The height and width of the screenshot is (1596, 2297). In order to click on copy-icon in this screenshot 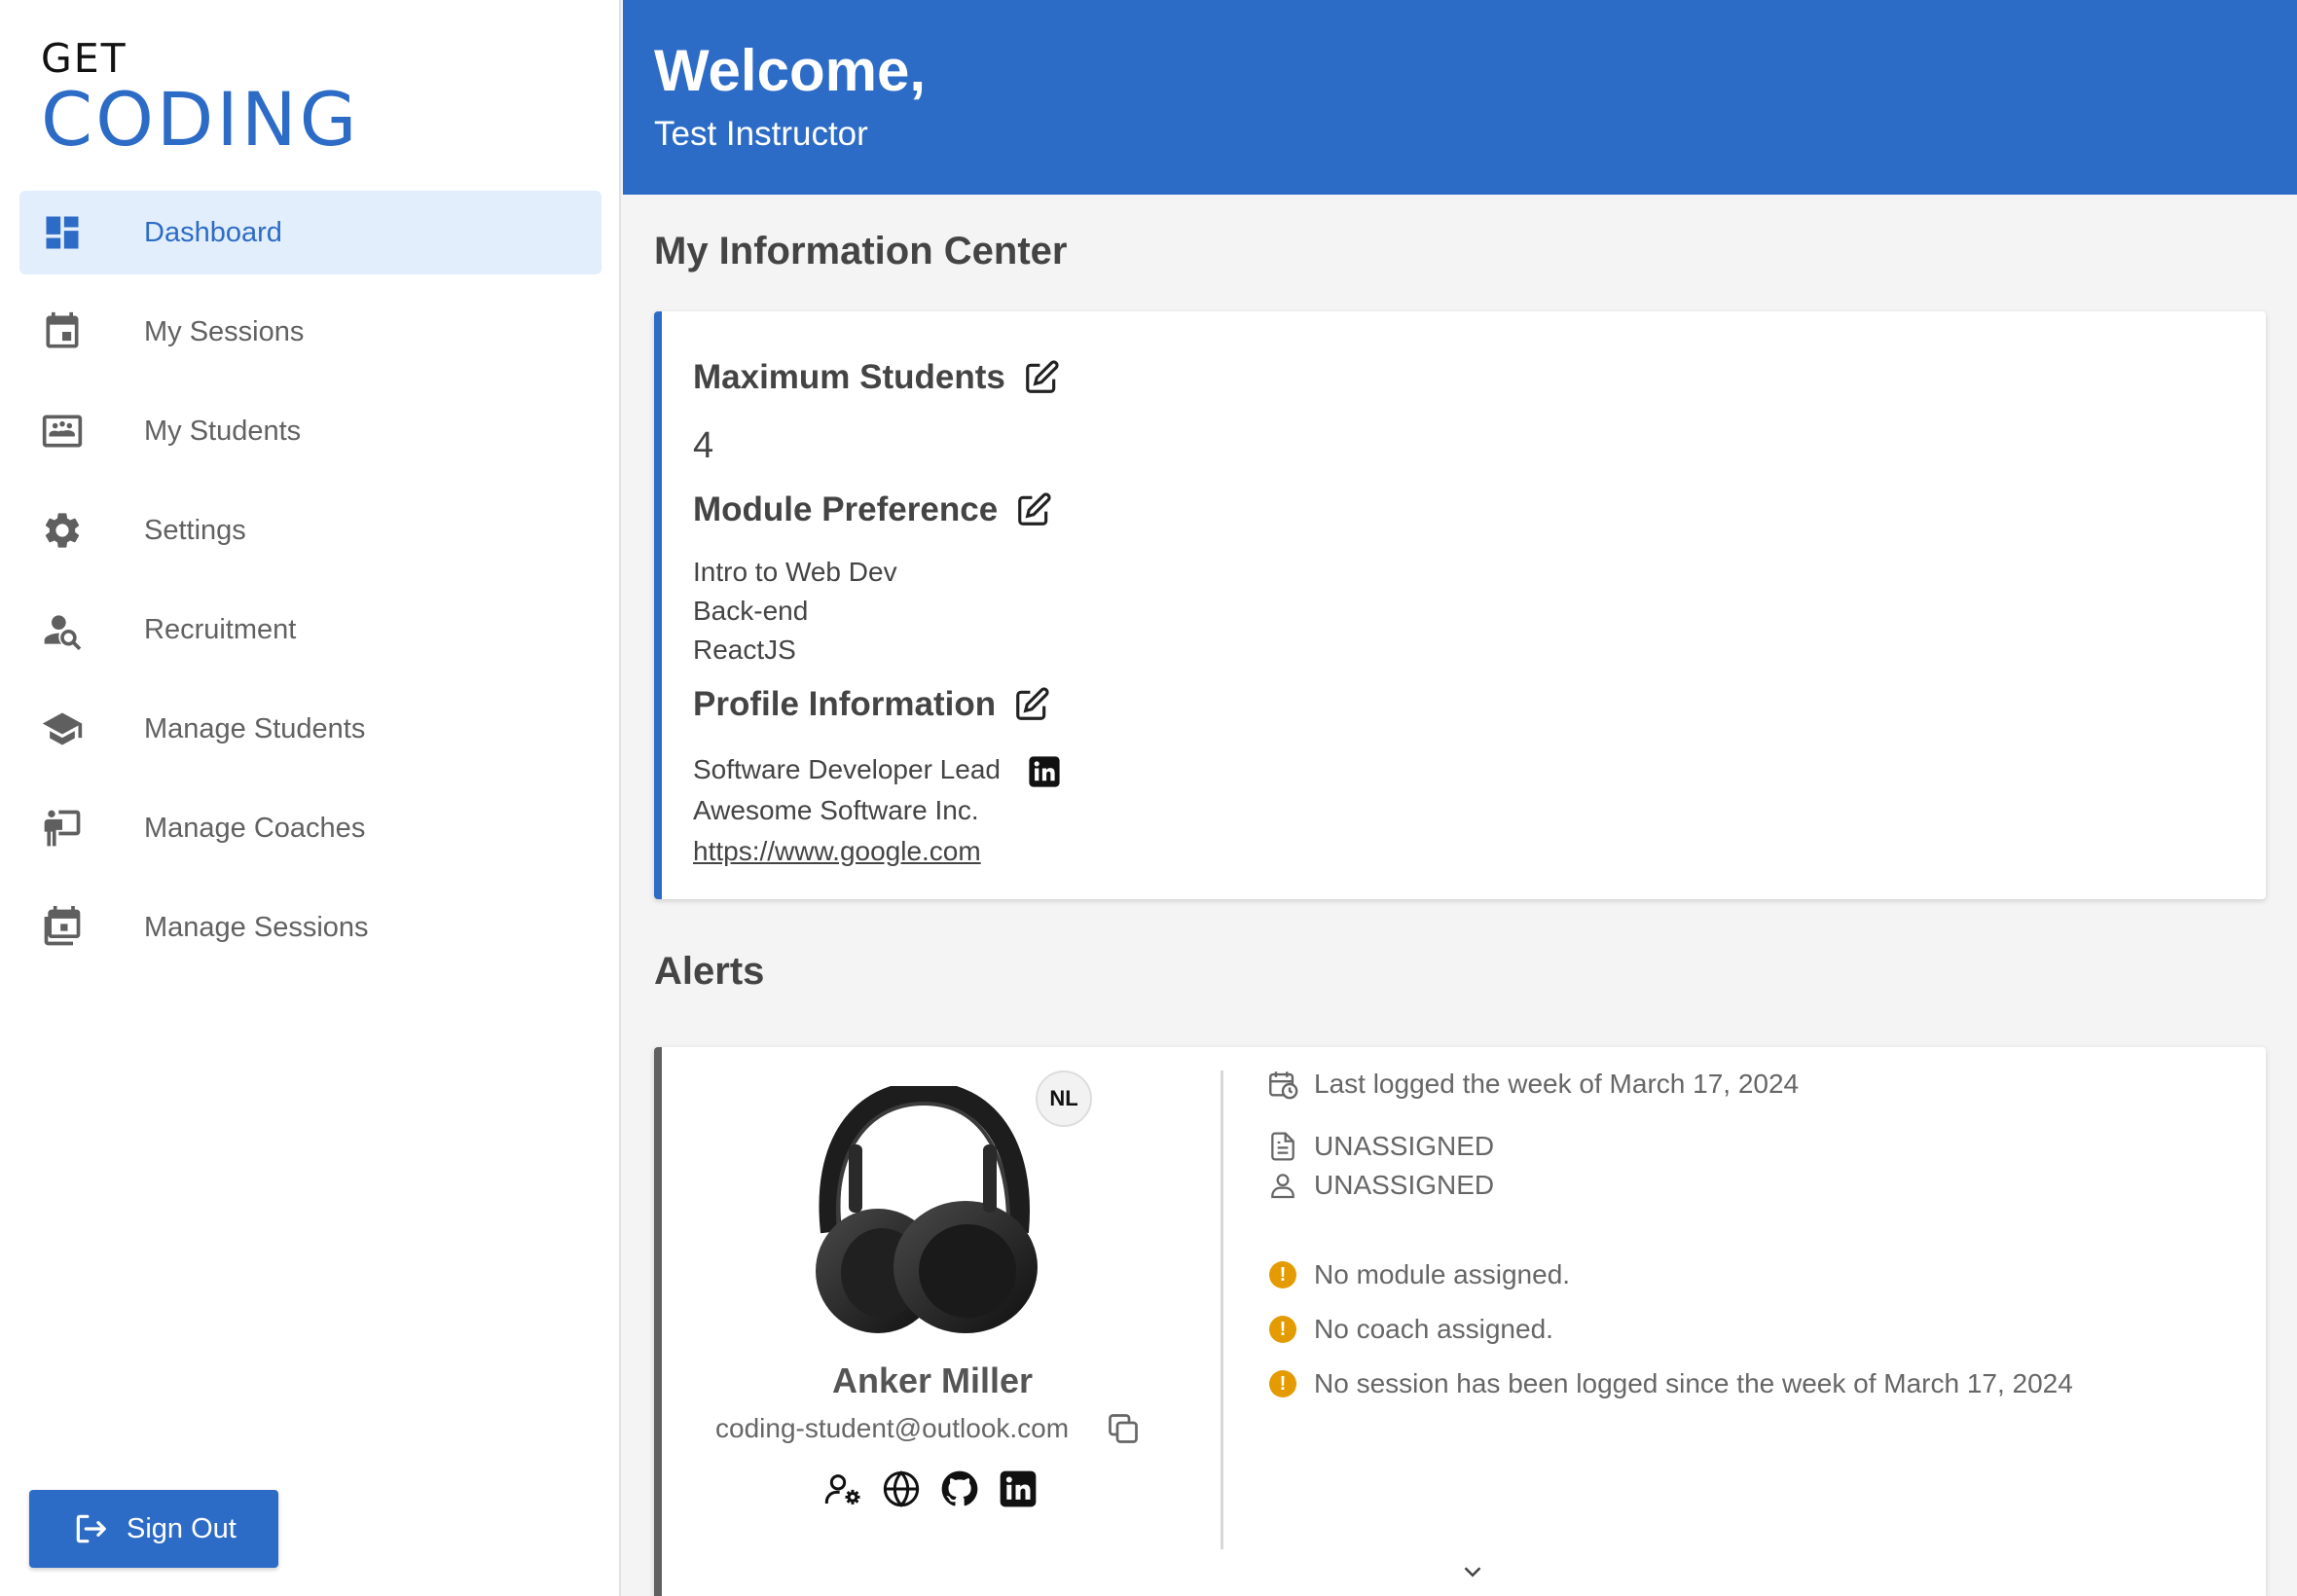, I will do `click(1124, 1428)`.